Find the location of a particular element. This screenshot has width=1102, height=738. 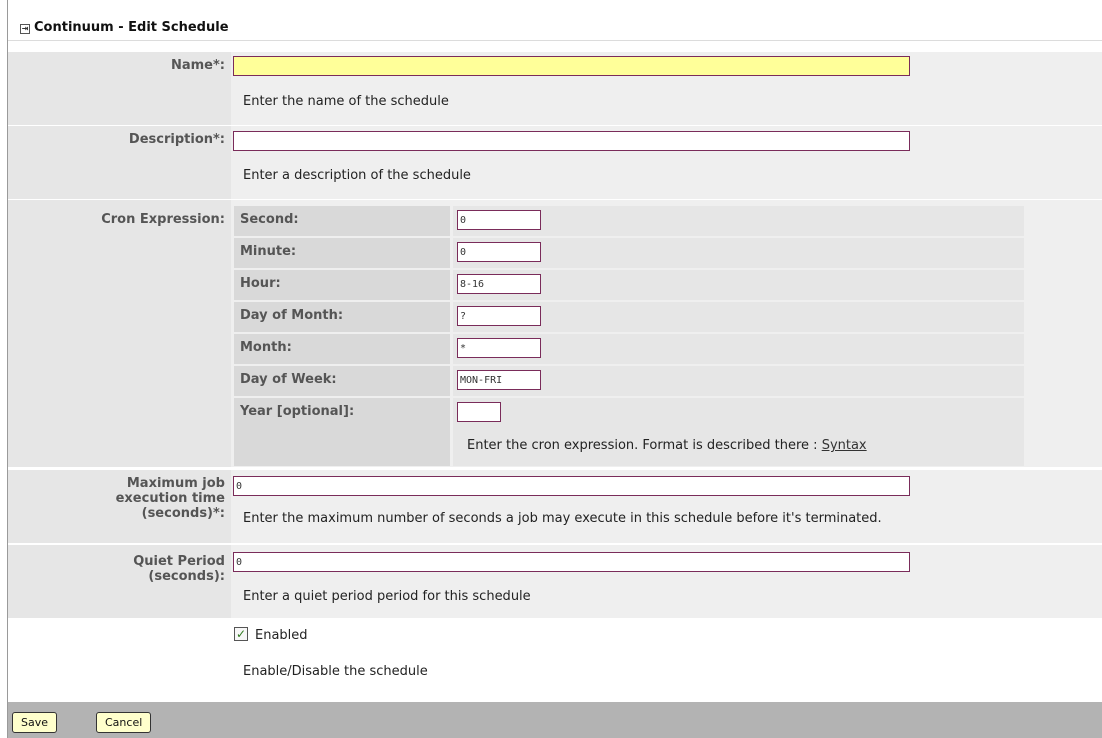

max-exec-label-line2: execution time is located at coordinates (170, 498).